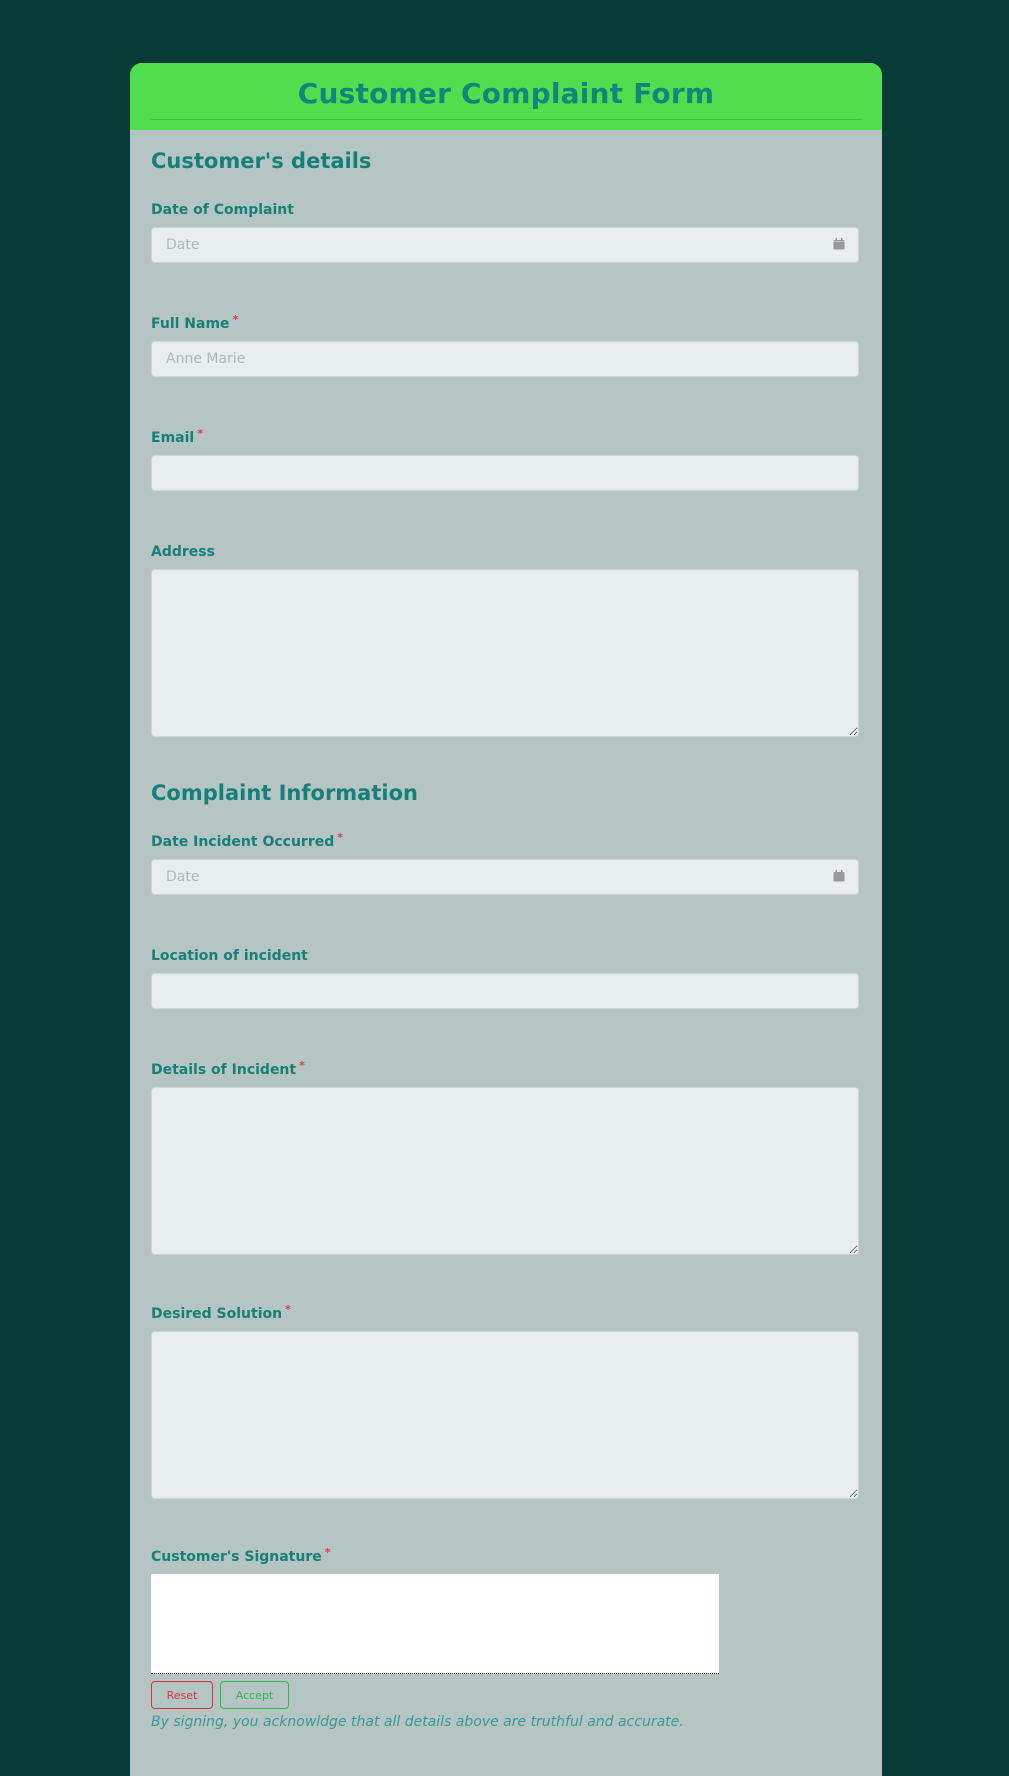 Image resolution: width=1009 pixels, height=1776 pixels. I want to click on date-incident-input, so click(505, 877).